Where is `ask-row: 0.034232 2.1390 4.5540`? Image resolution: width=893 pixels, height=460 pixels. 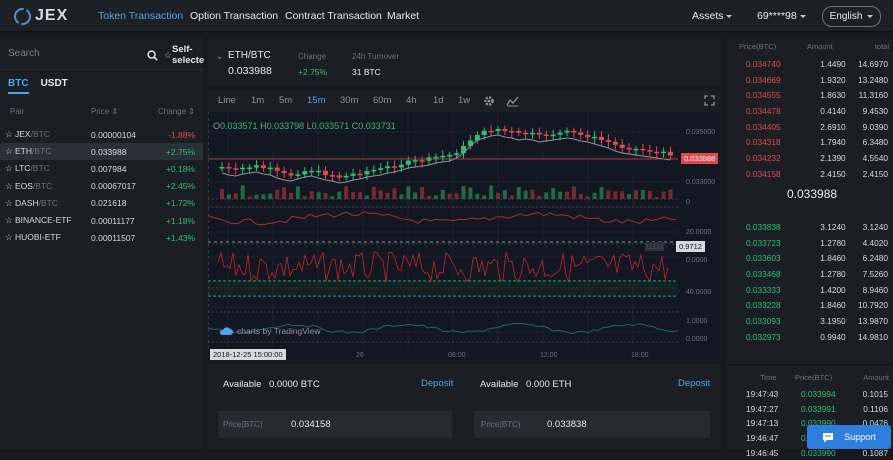 ask-row: 0.034232 2.1390 4.5540 is located at coordinates (809, 158).